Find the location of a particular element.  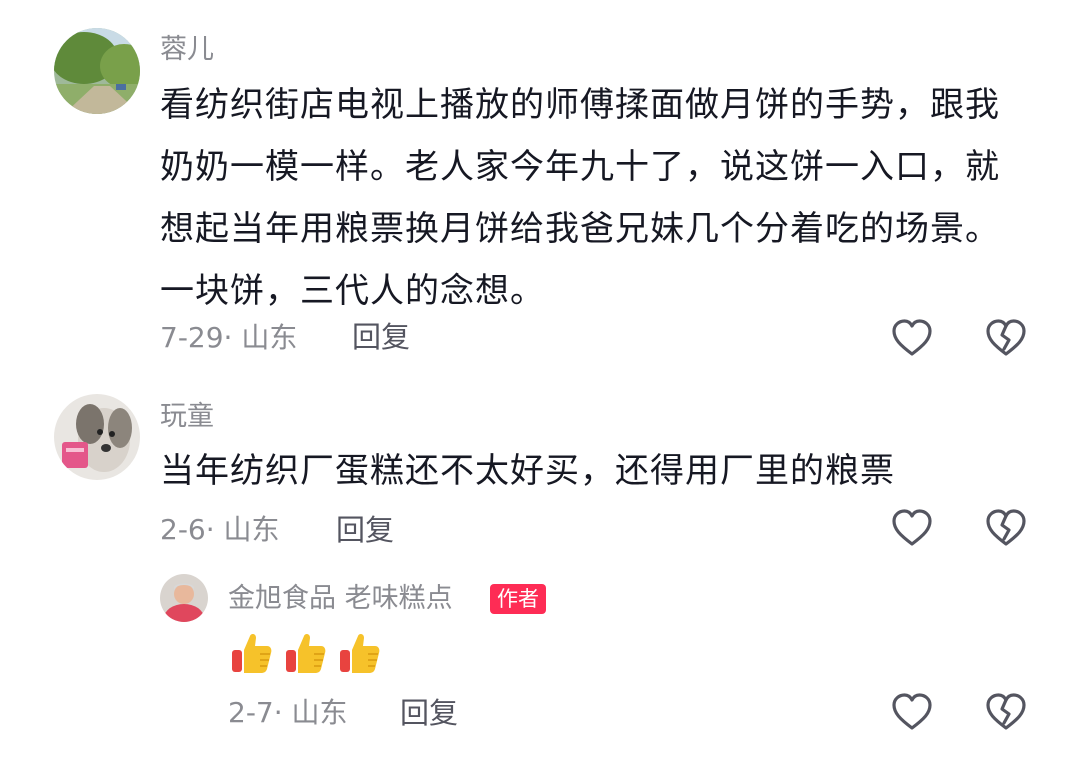

dog-photo-avatar is located at coordinates (97, 437).